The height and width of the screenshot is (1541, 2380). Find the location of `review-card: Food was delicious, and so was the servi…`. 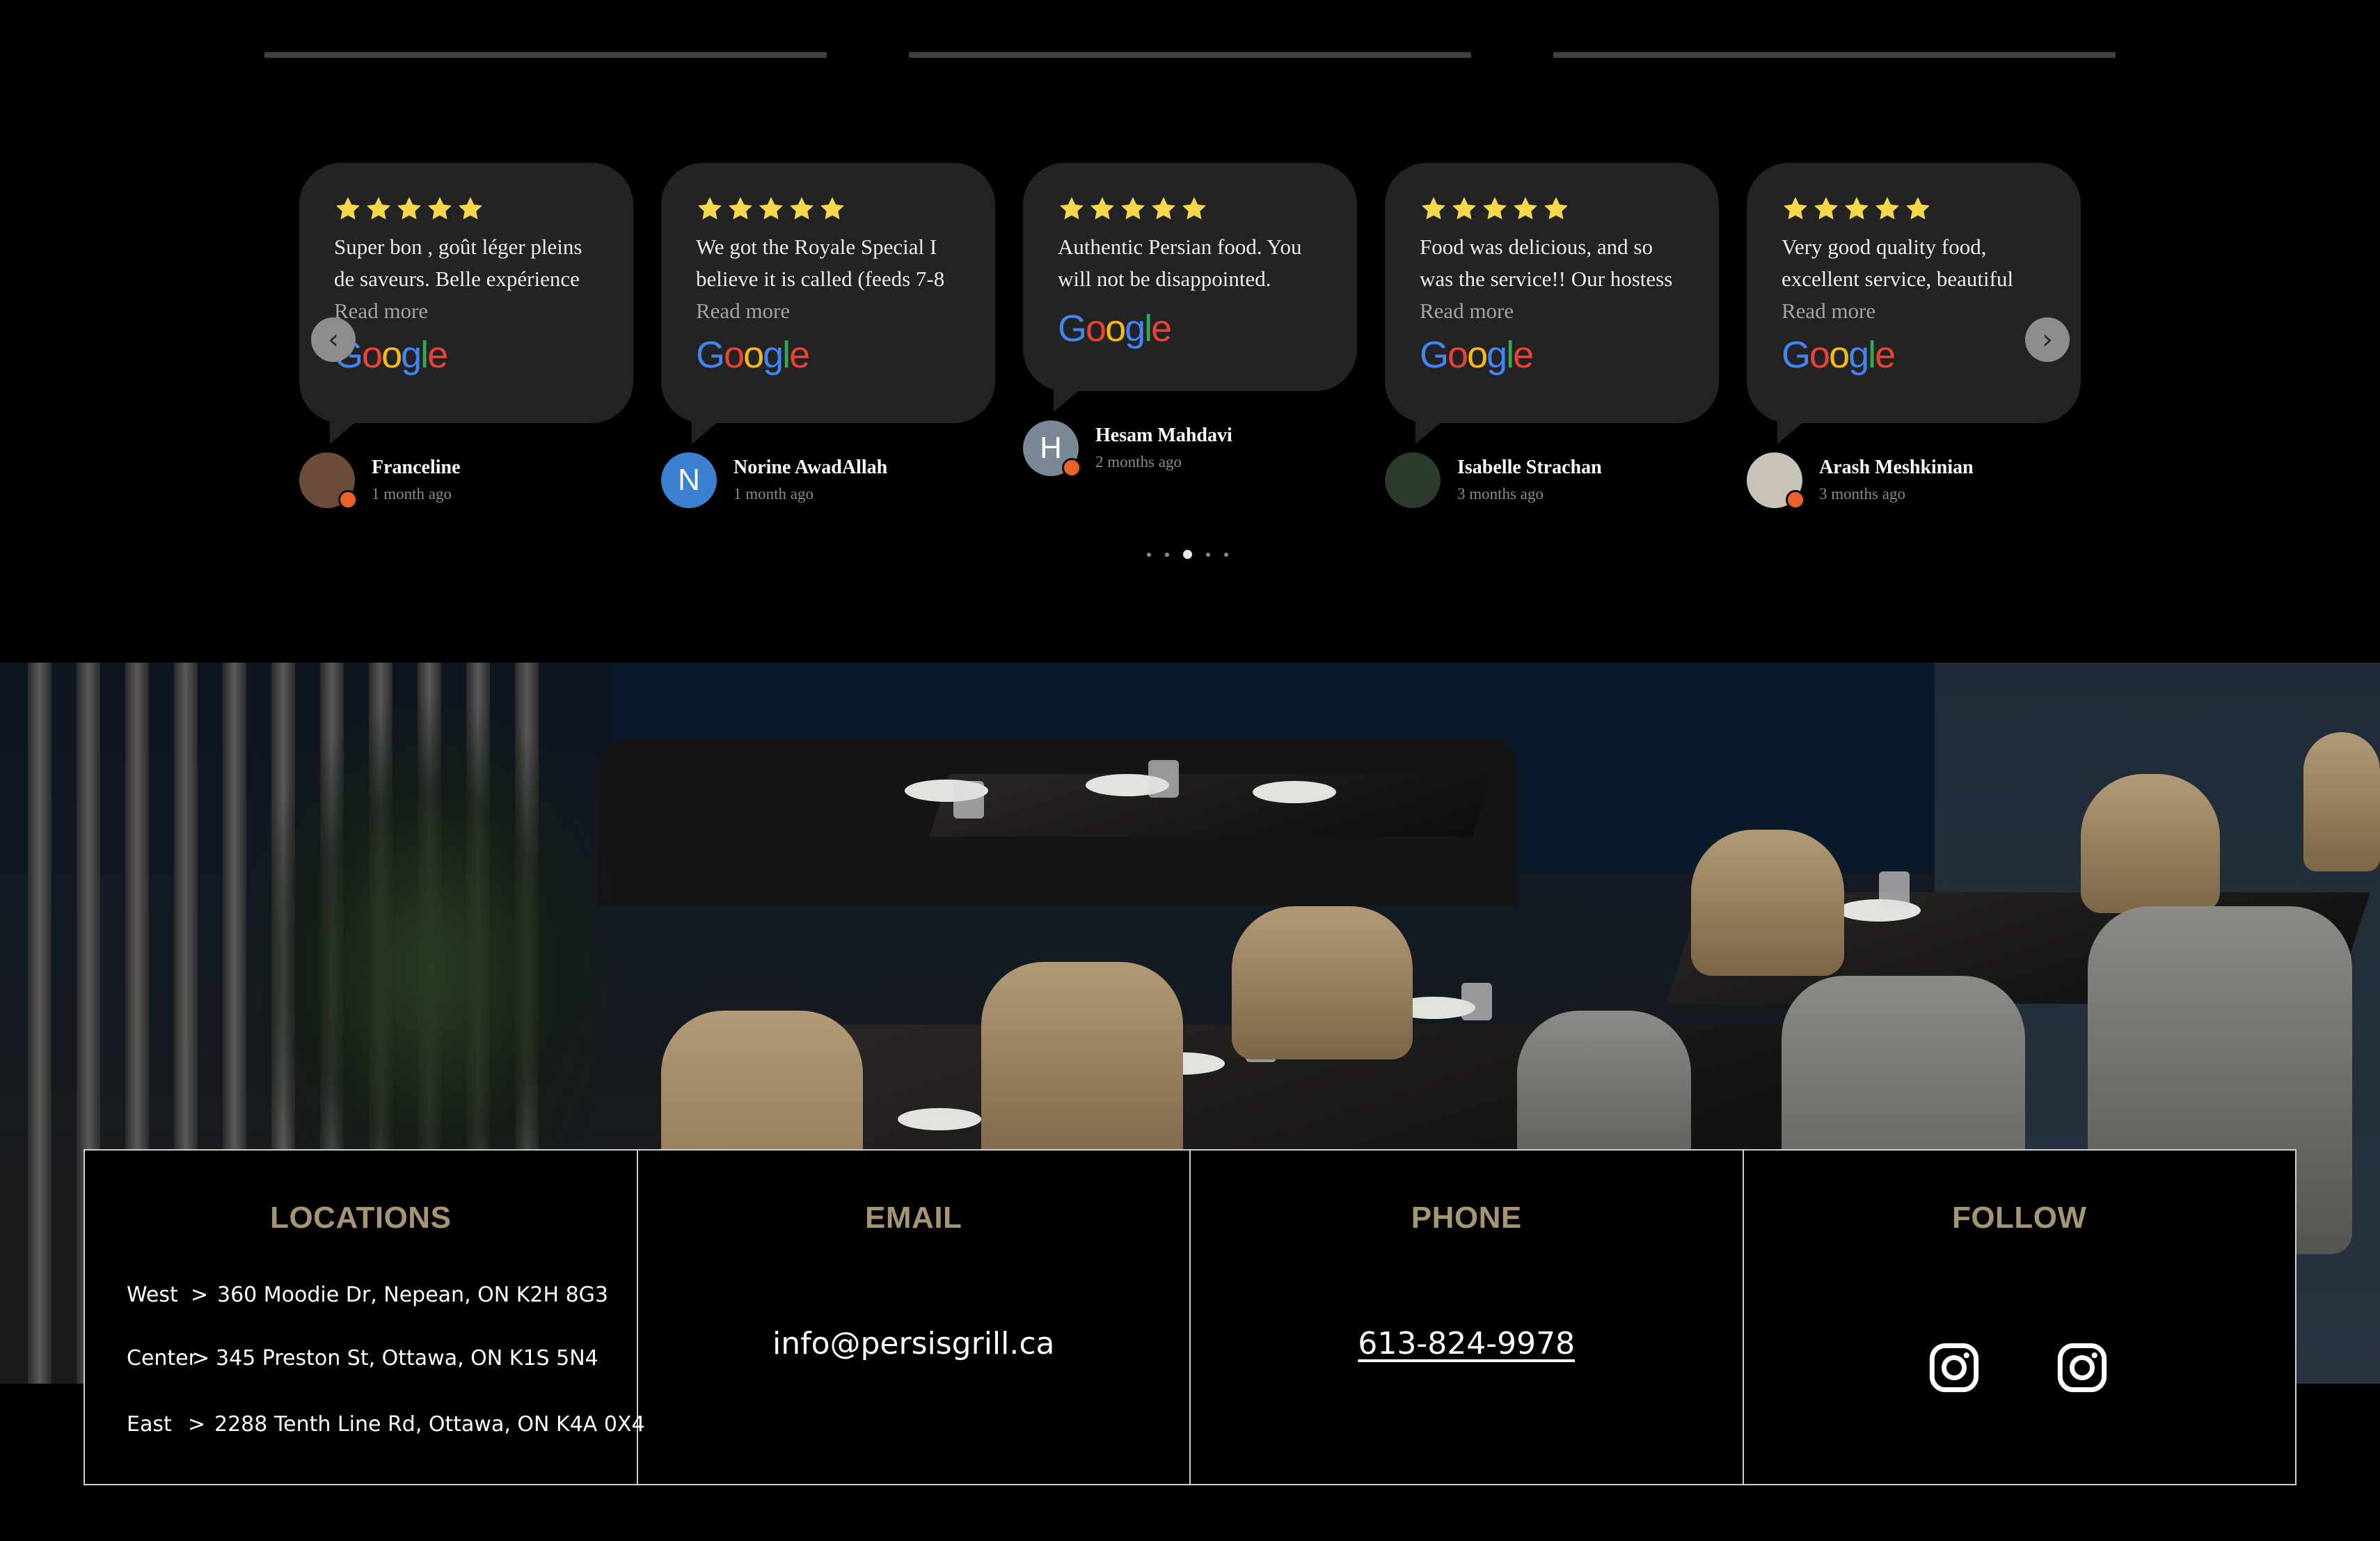

review-card: Food was delicious, and so was the servi… is located at coordinates (1552, 335).